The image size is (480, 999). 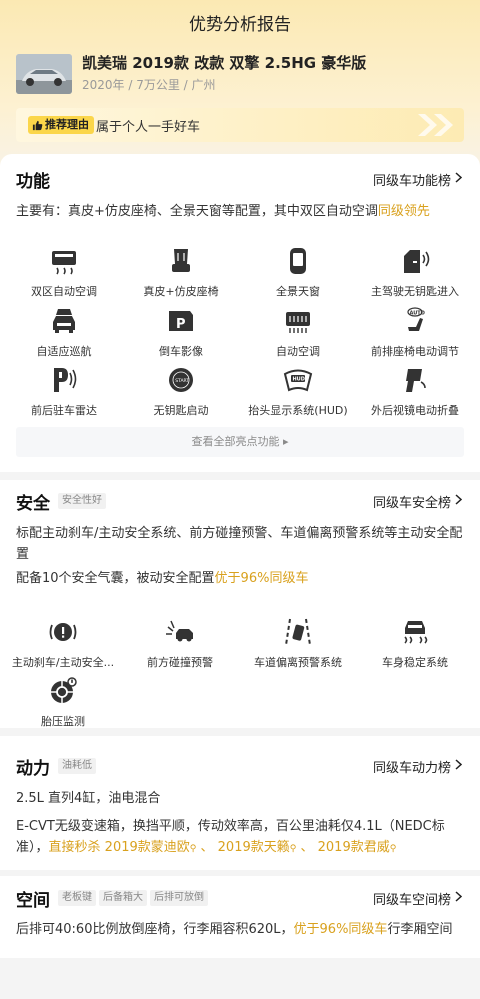 What do you see at coordinates (415, 332) in the screenshot?
I see `feature-item: AUTO 前排座椅电动调节` at bounding box center [415, 332].